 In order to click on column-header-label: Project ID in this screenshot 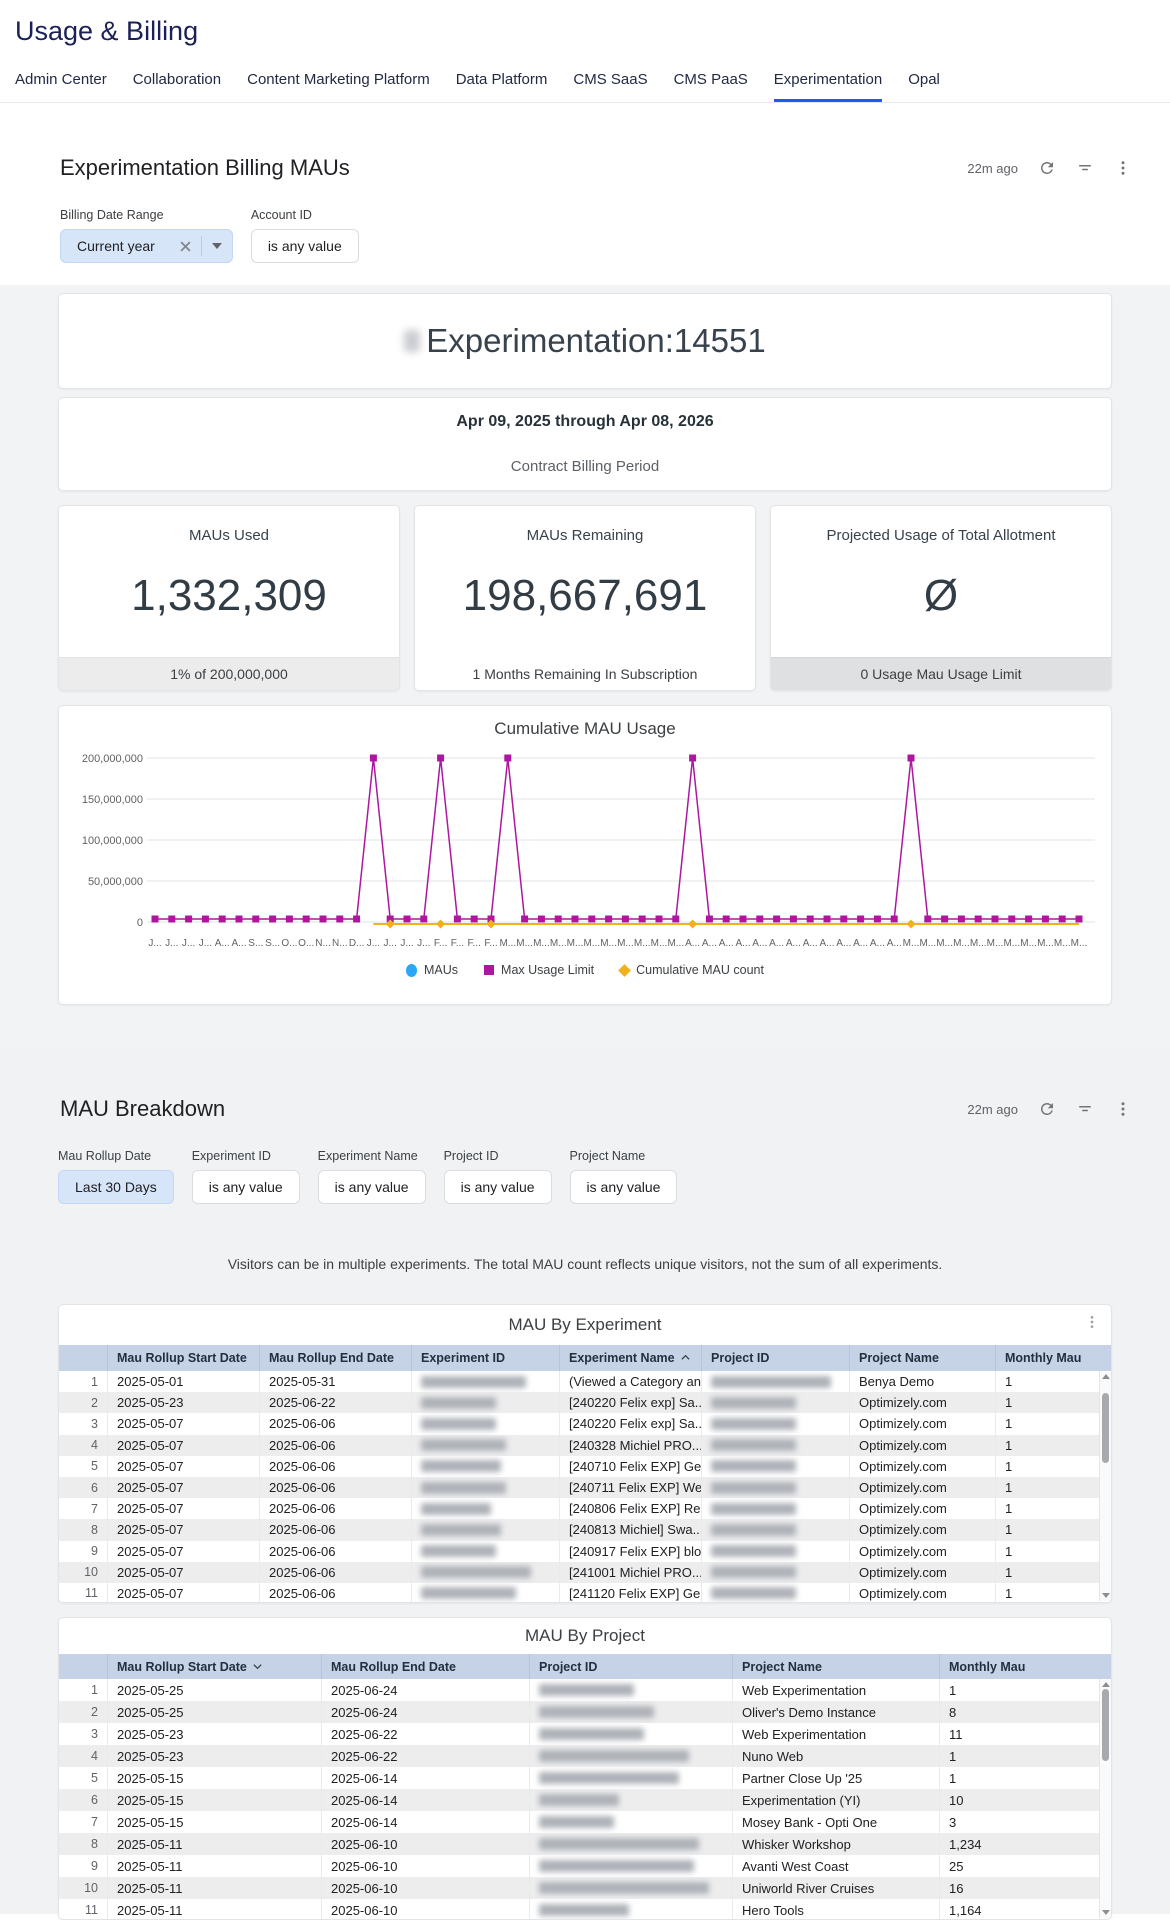, I will do `click(740, 1358)`.